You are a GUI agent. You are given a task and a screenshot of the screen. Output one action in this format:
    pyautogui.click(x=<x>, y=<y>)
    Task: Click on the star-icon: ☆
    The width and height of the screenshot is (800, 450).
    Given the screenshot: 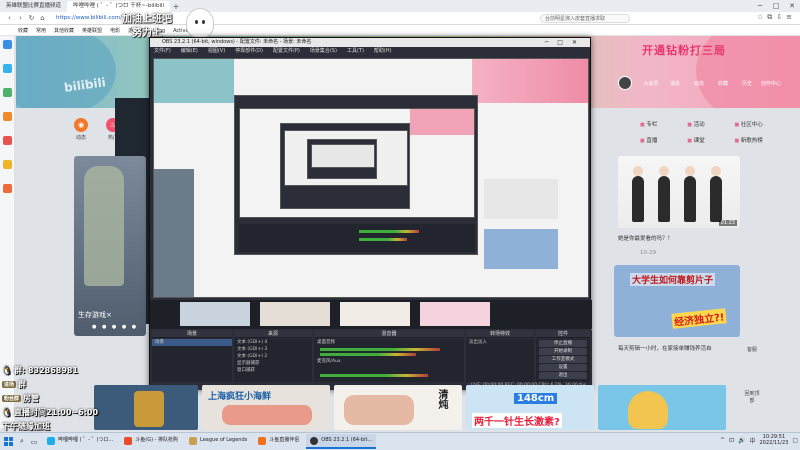 What is the action you would take?
    pyautogui.click(x=760, y=17)
    